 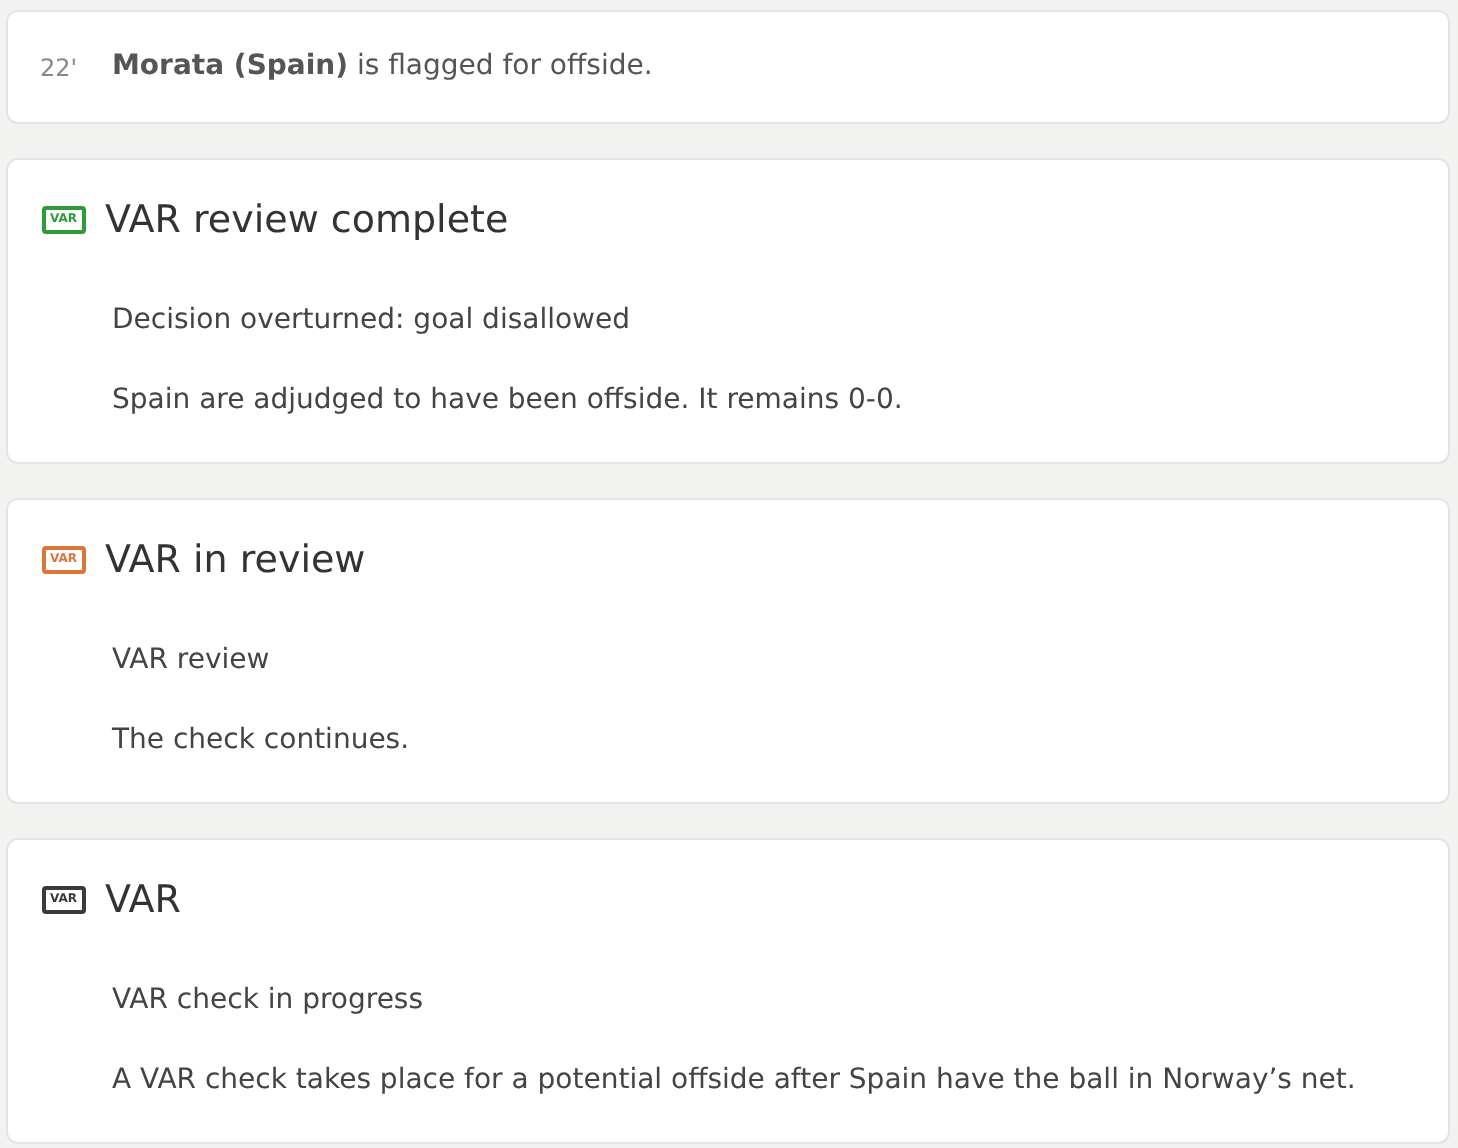 I want to click on card-text: The check continues., so click(x=262, y=740).